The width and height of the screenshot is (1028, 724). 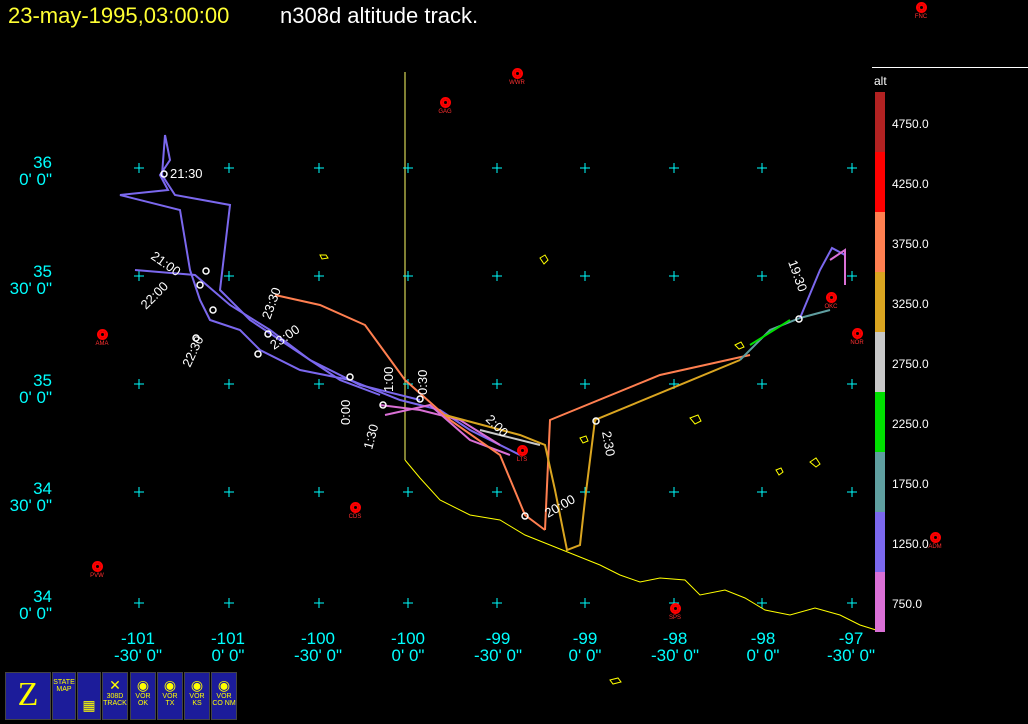 What do you see at coordinates (155, 296) in the screenshot?
I see `time-label: 22:00` at bounding box center [155, 296].